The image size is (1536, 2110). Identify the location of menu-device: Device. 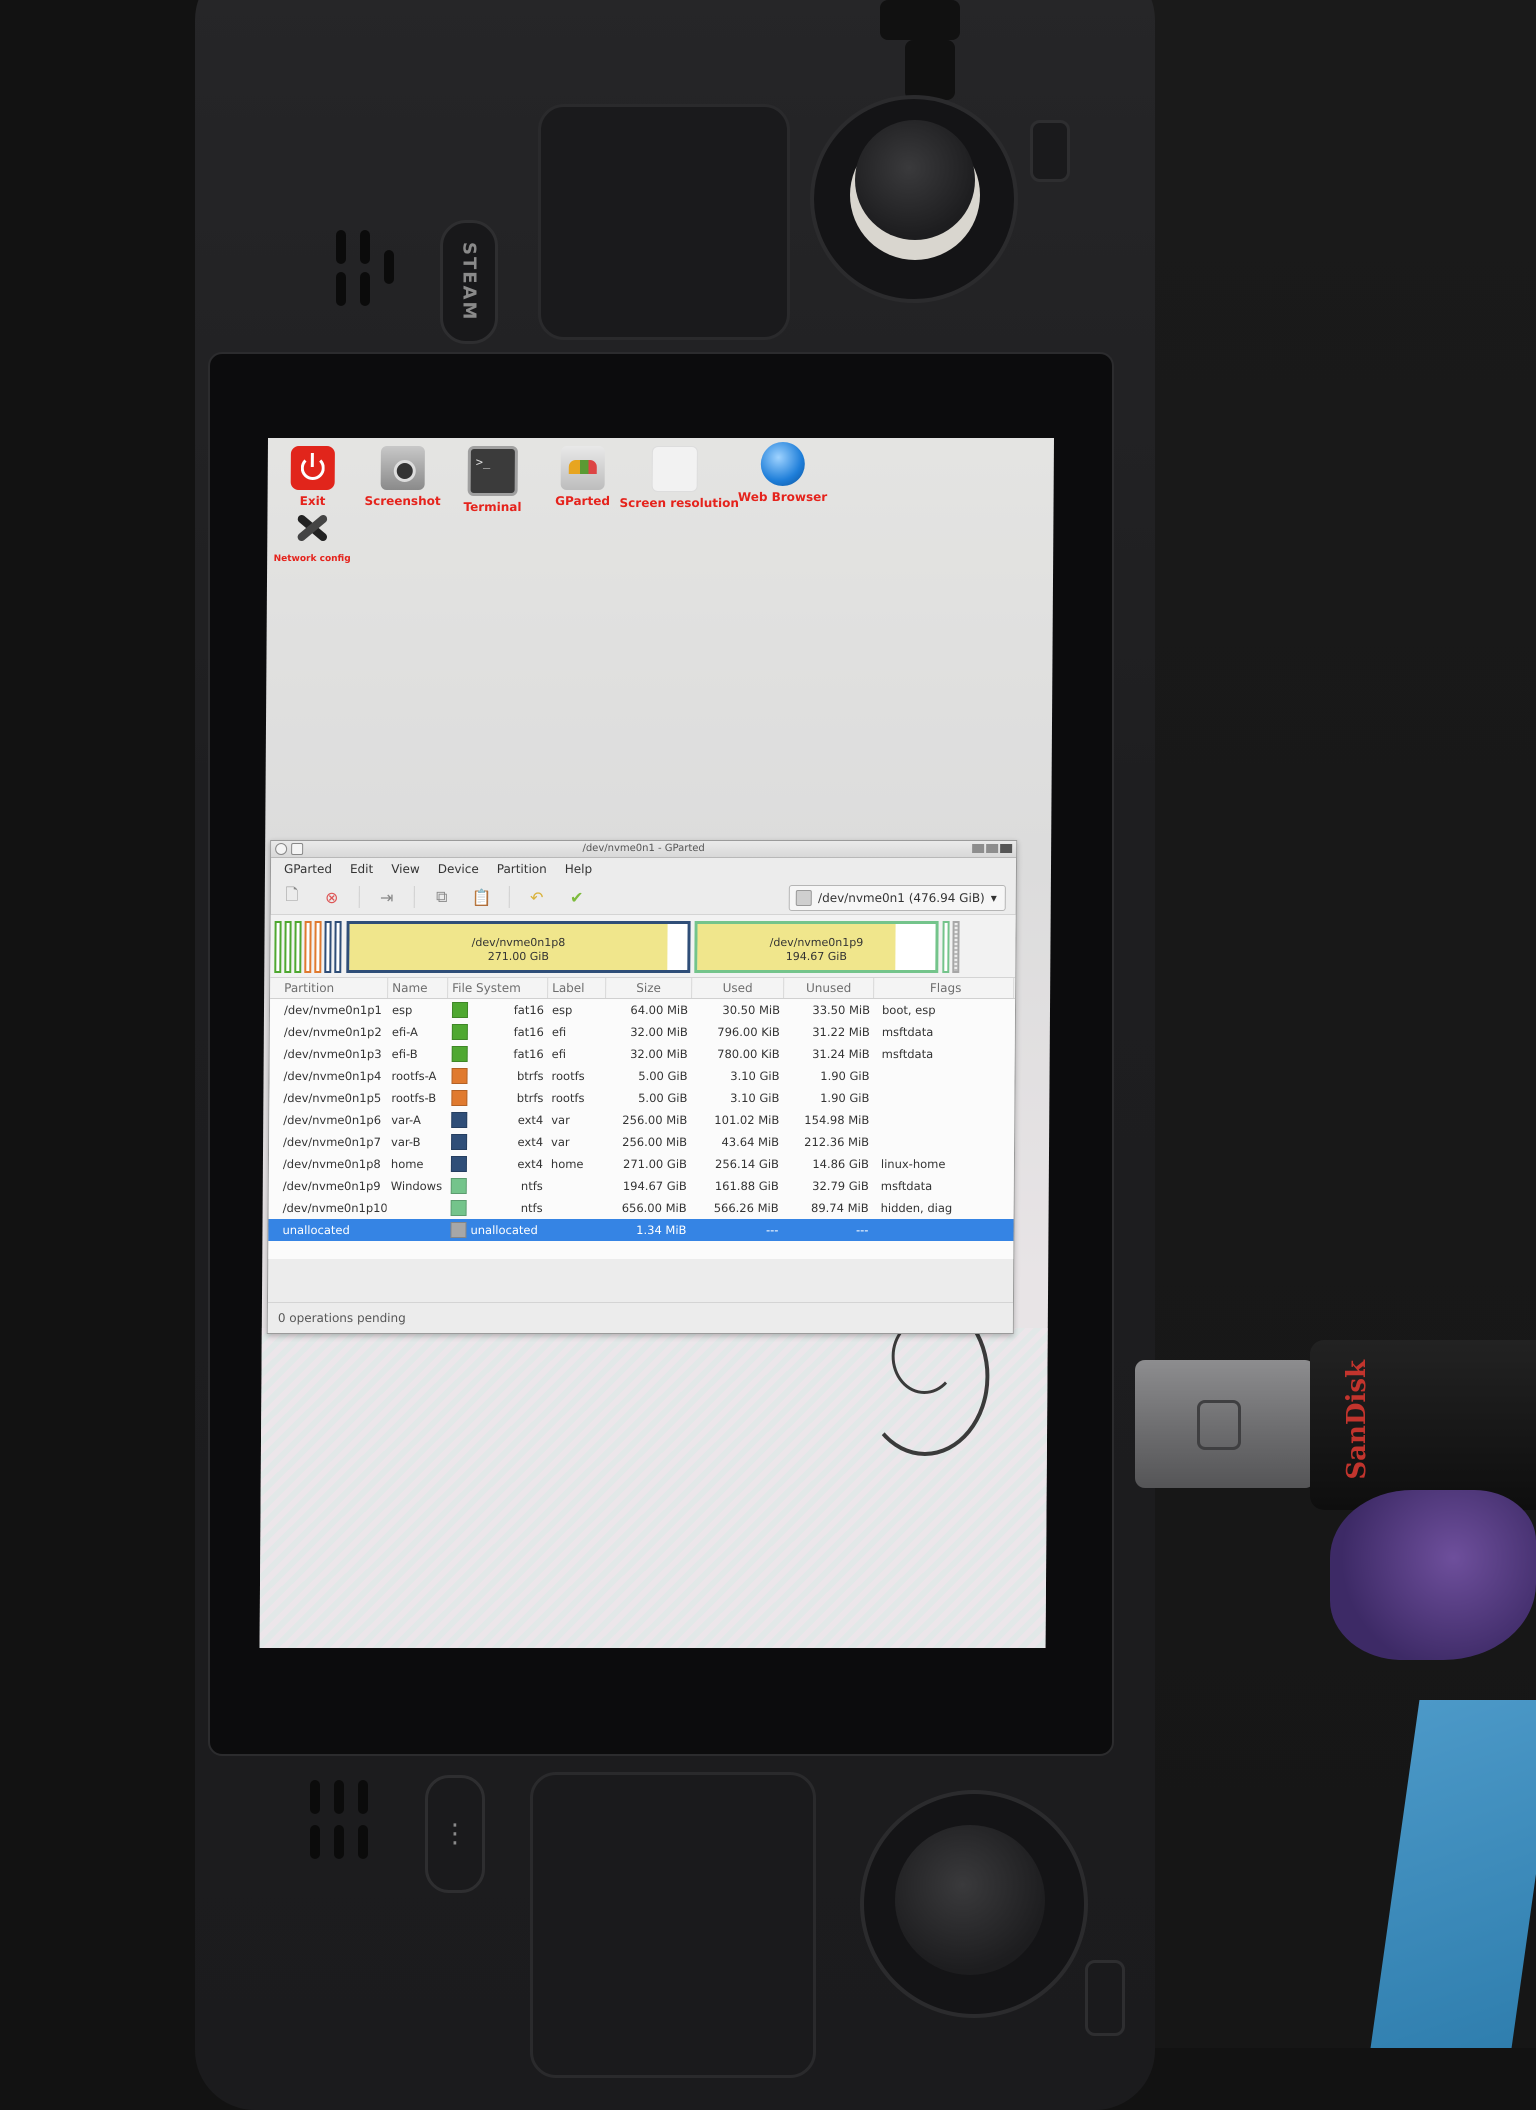
(458, 869).